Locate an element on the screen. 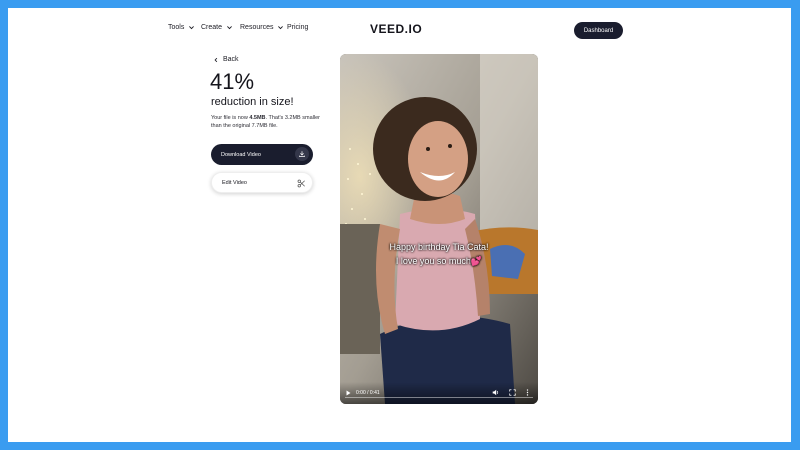 The image size is (800, 450). desc-prefix: Your file is now is located at coordinates (230, 118).